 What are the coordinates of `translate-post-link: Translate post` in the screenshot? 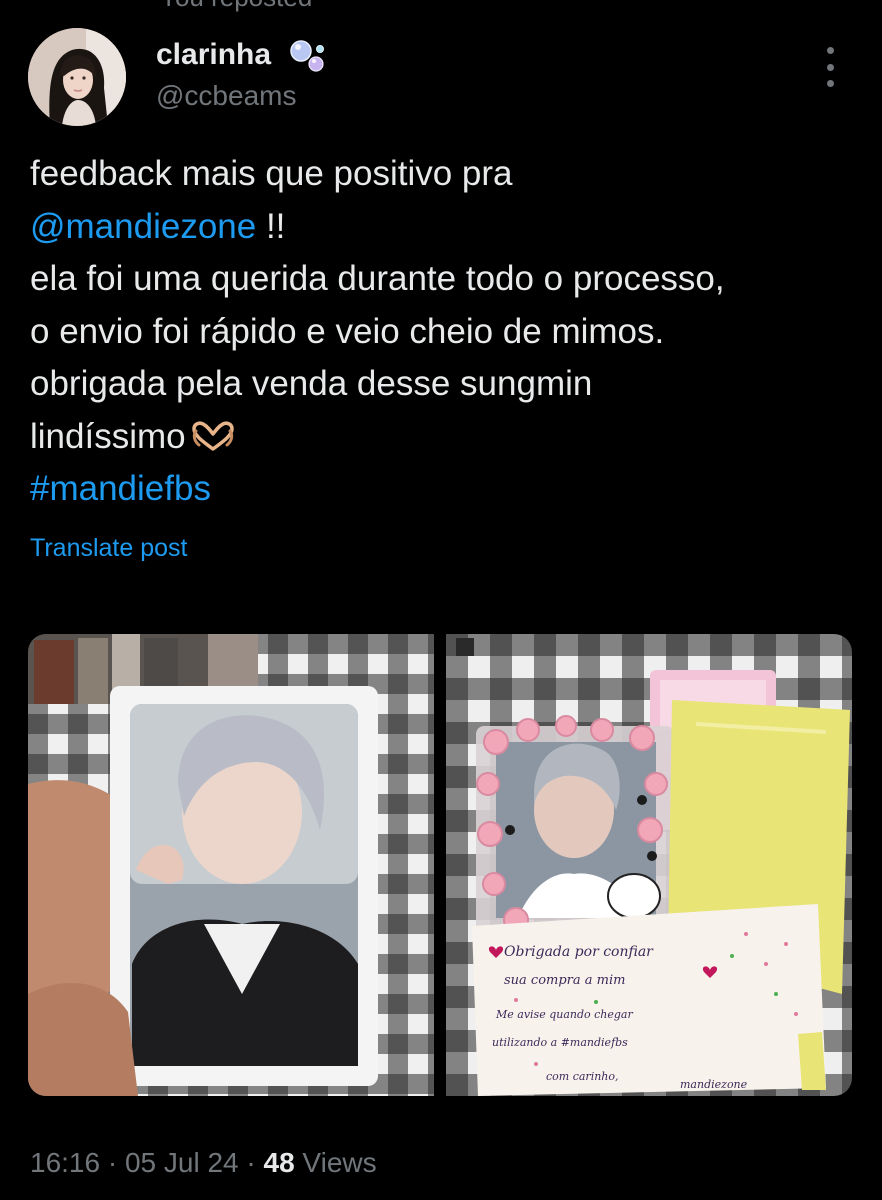 It's located at (108, 548).